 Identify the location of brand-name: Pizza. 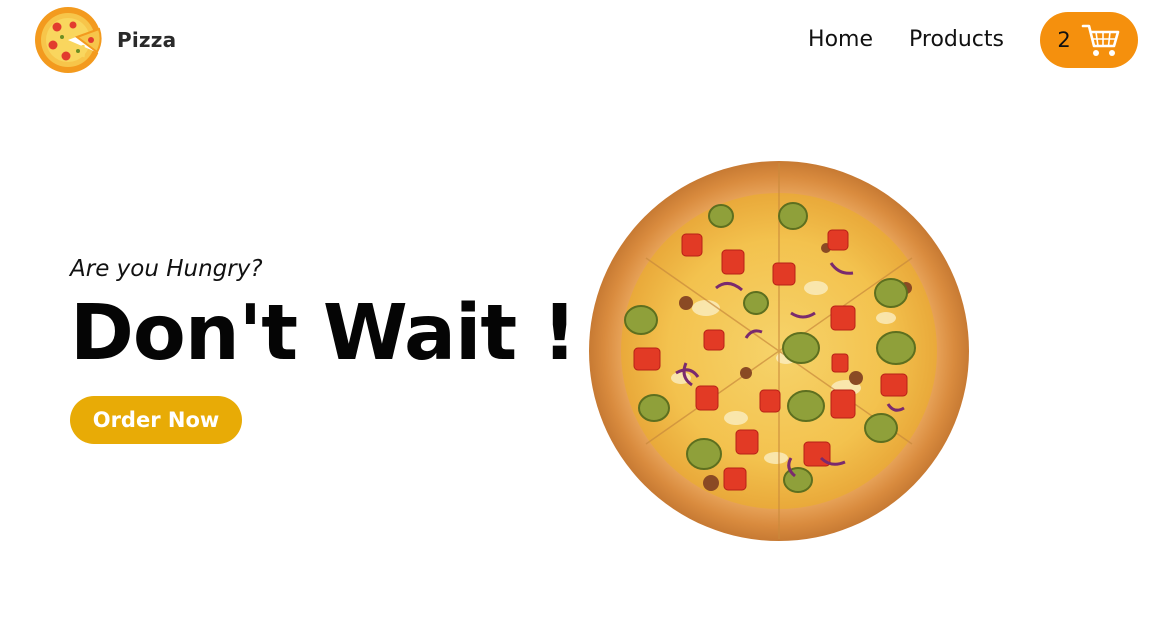
(147, 40).